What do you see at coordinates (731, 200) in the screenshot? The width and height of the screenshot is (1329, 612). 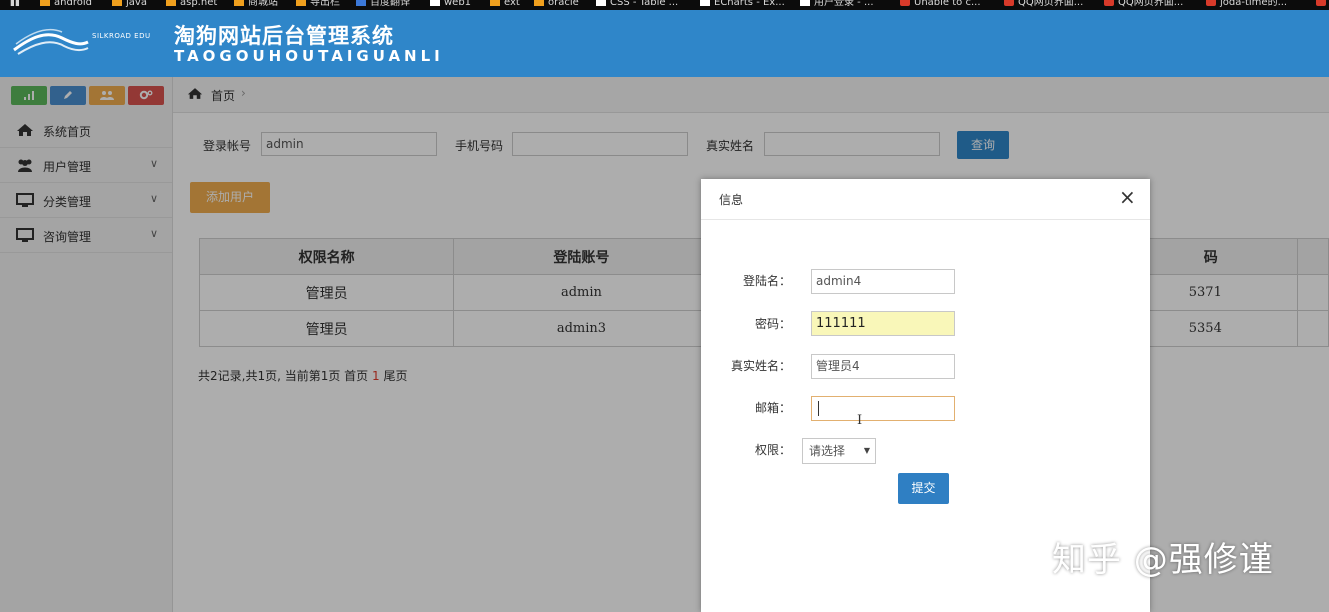 I see `dialog-title: 信息` at bounding box center [731, 200].